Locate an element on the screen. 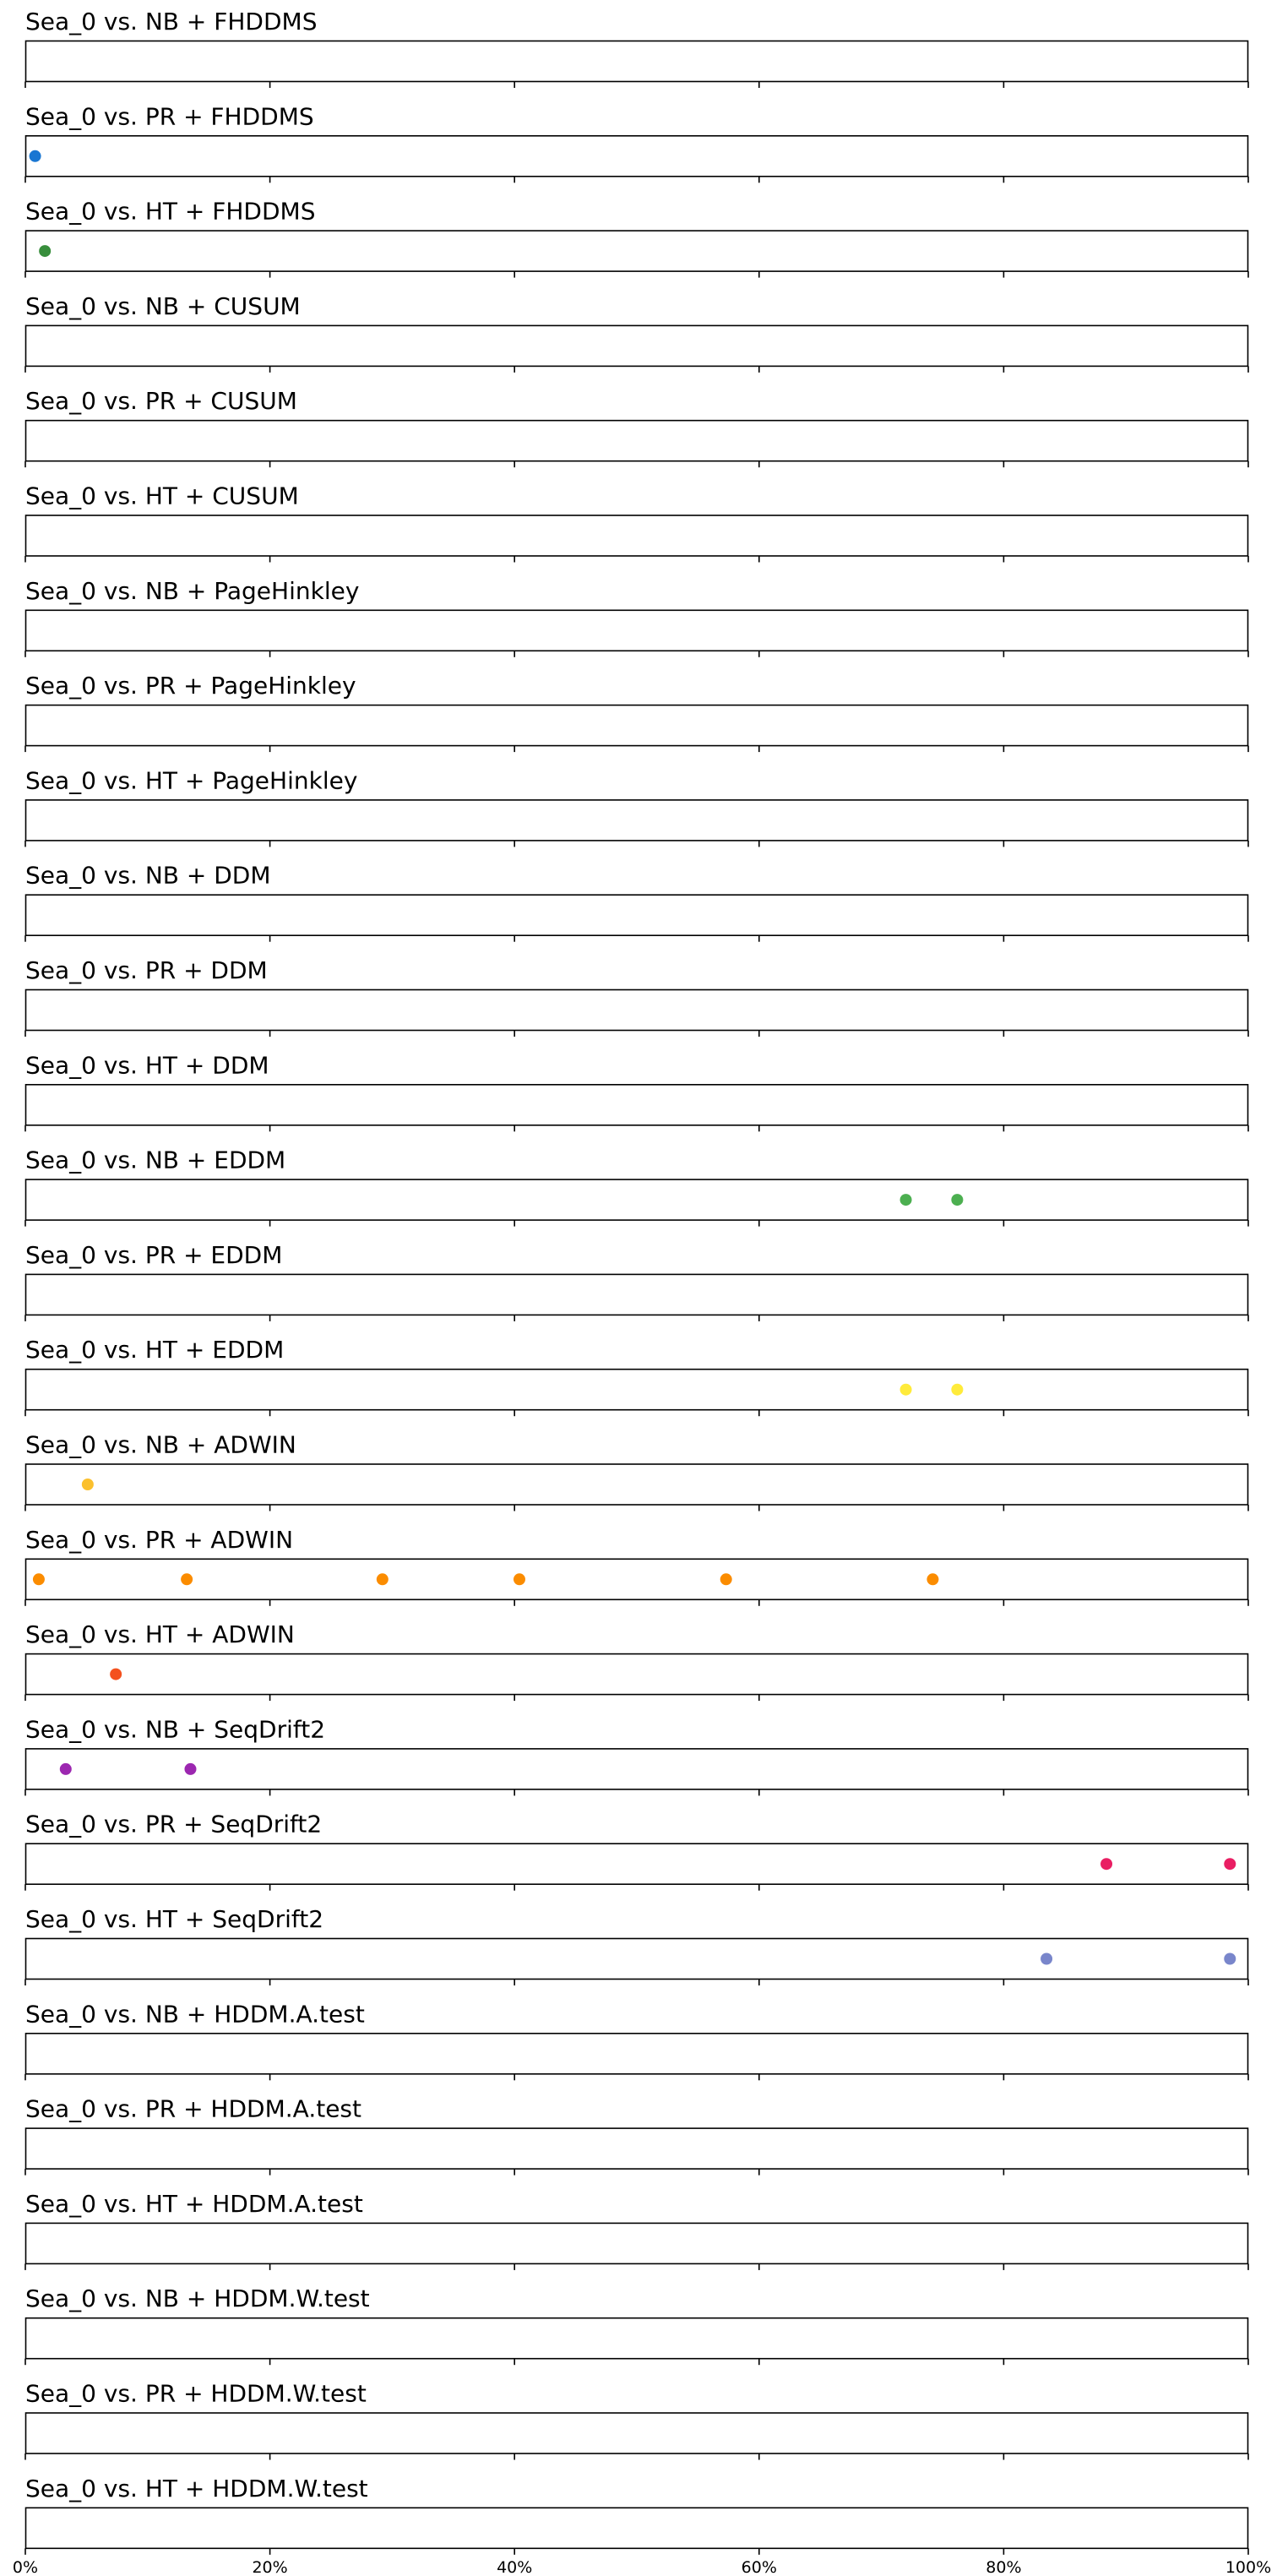 The image size is (1277, 2576). panel-title: Sea_0 vs. HT + HDDM.A.test is located at coordinates (194, 2204).